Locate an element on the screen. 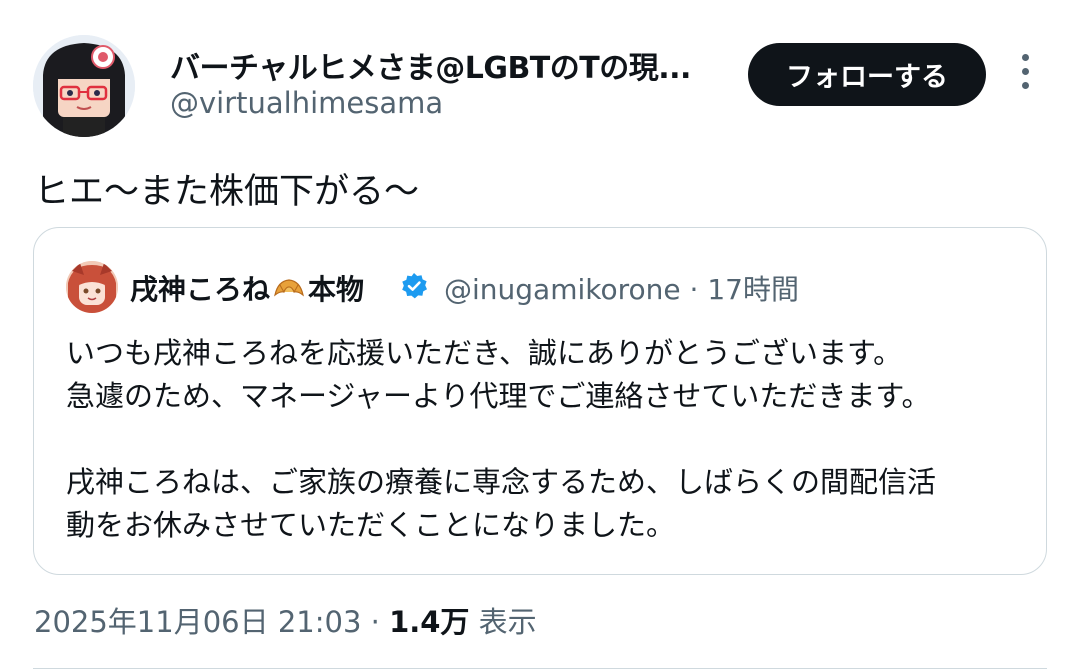 Image resolution: width=1080 pixels, height=672 pixels. divider is located at coordinates (540, 668).